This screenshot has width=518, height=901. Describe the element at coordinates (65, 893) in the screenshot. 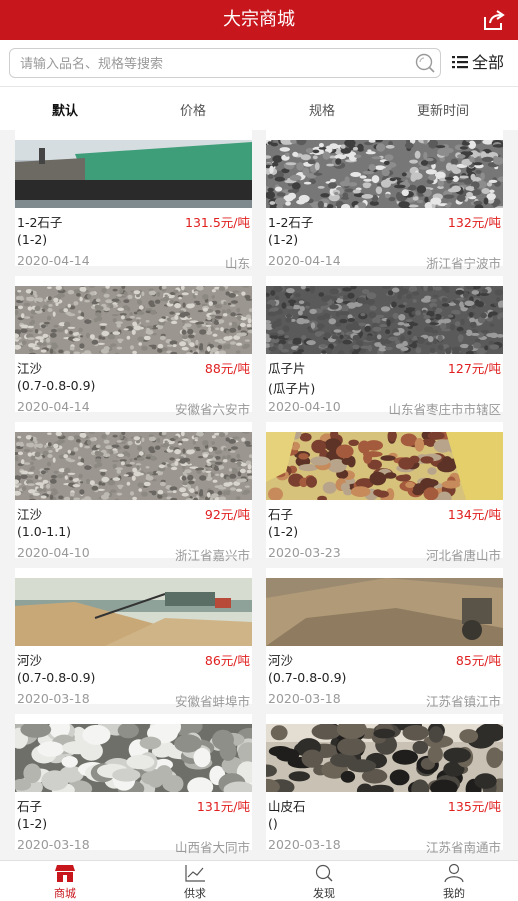

I see `nav-shop-label: 商城` at that location.